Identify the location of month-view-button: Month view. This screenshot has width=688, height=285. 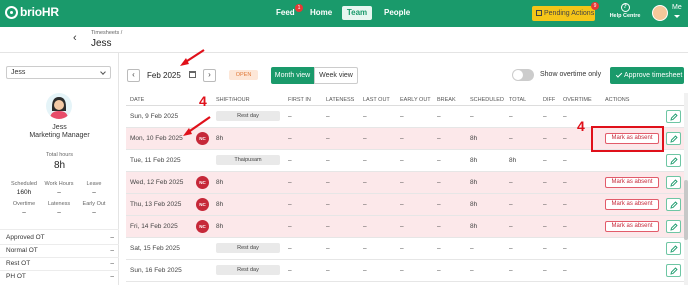
(292, 75).